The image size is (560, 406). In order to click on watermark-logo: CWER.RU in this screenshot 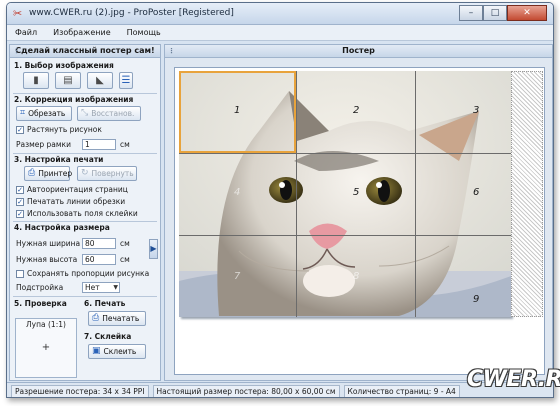, I will do `click(513, 379)`.